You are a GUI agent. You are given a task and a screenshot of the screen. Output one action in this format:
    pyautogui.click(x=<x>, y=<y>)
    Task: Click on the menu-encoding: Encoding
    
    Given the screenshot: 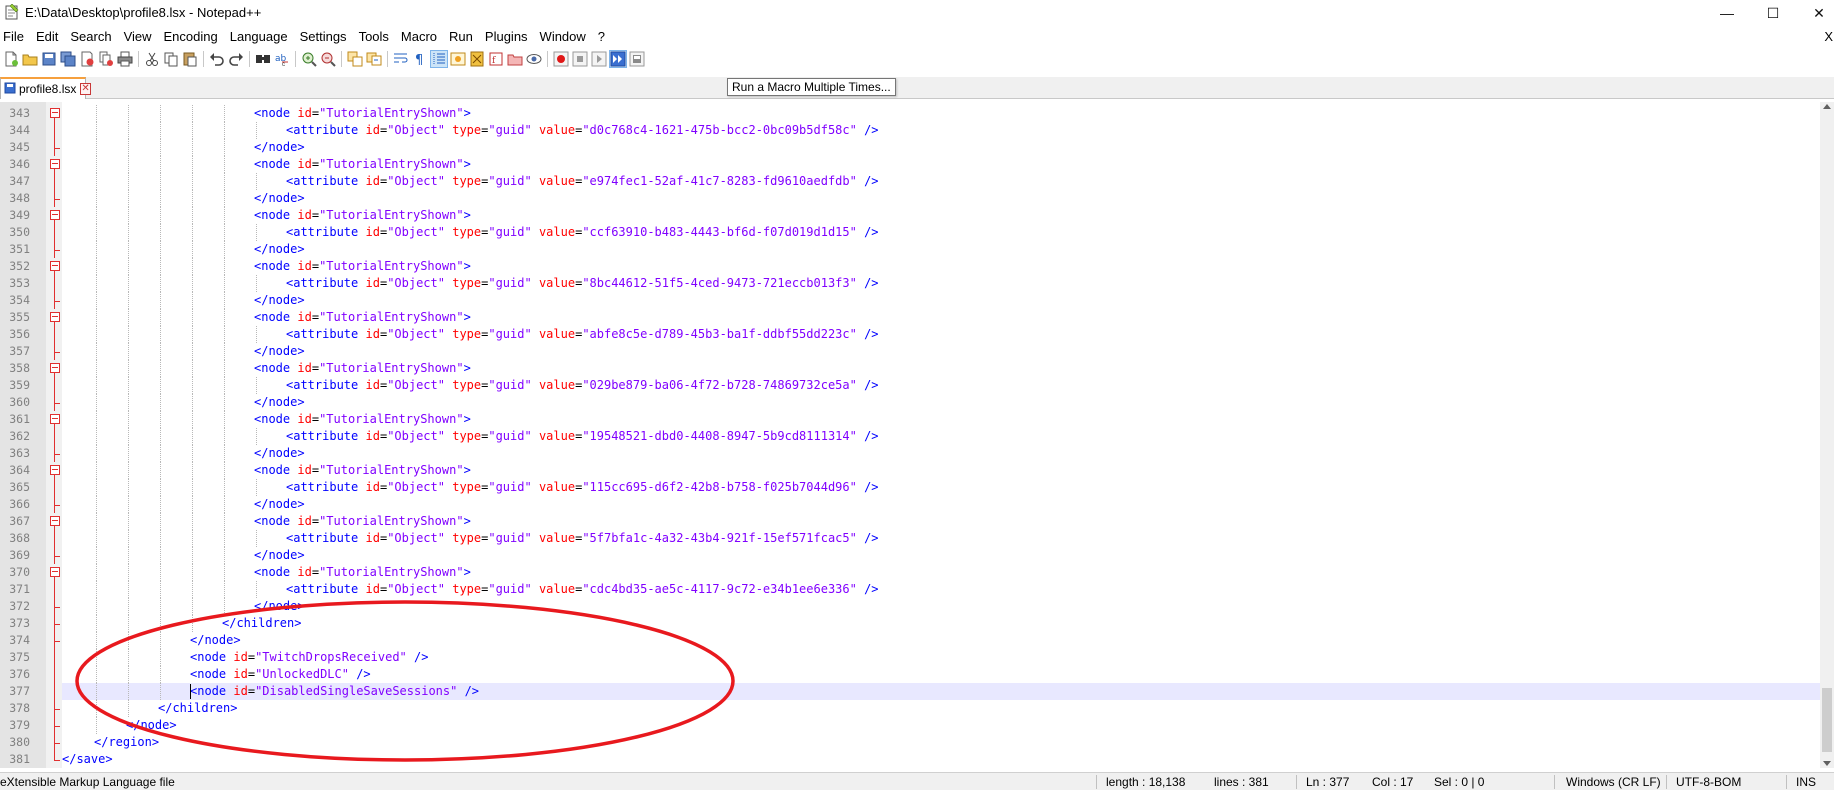 What is the action you would take?
    pyautogui.click(x=191, y=37)
    